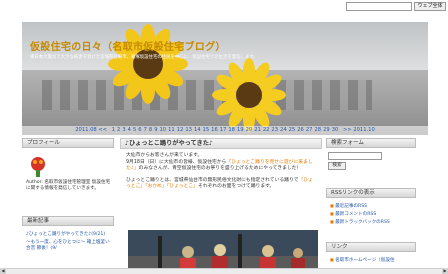 The height and width of the screenshot is (274, 448). Describe the element at coordinates (164, 155) in the screenshot. I see `post-text: 大仙市からお客さんが来ています。` at that location.